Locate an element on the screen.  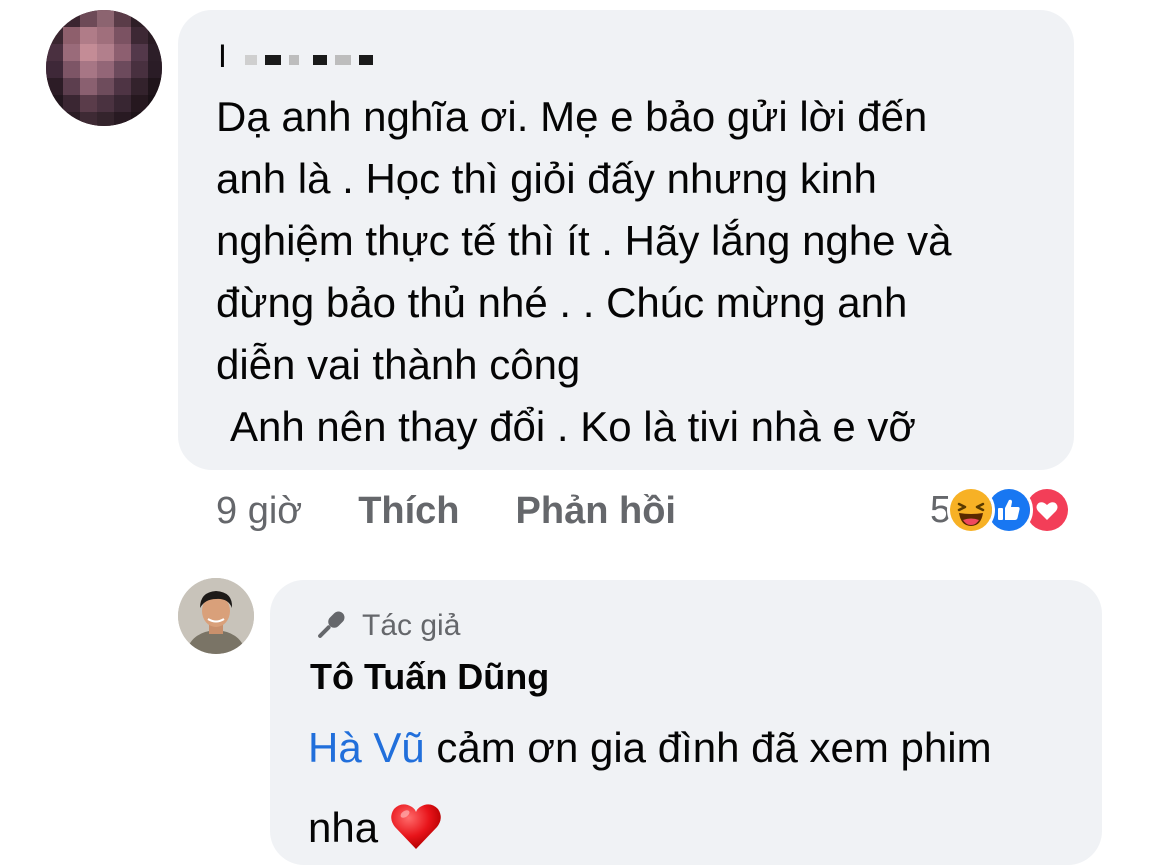
reply-button: Phản hồi is located at coordinates (596, 511).